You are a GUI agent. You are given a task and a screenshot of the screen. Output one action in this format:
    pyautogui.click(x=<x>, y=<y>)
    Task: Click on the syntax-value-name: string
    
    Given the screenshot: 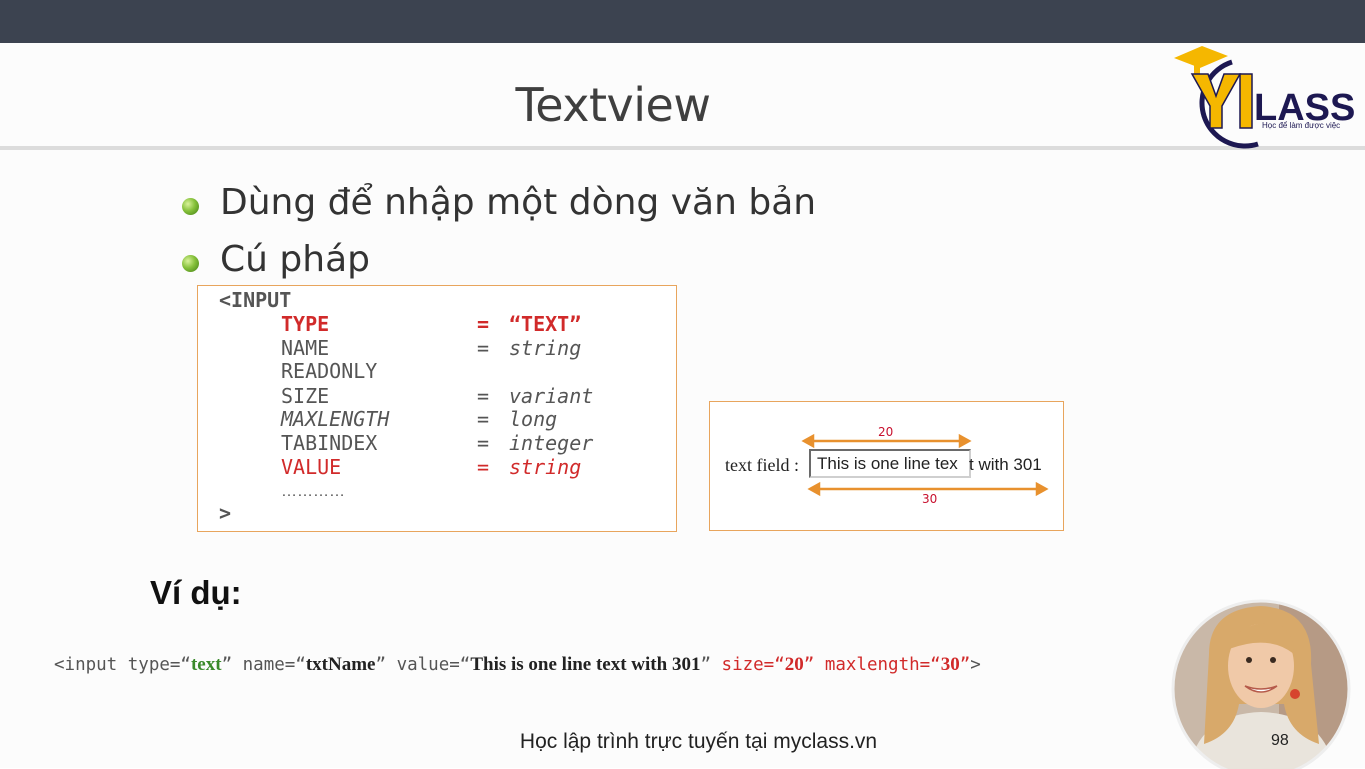 What is the action you would take?
    pyautogui.click(x=545, y=348)
    